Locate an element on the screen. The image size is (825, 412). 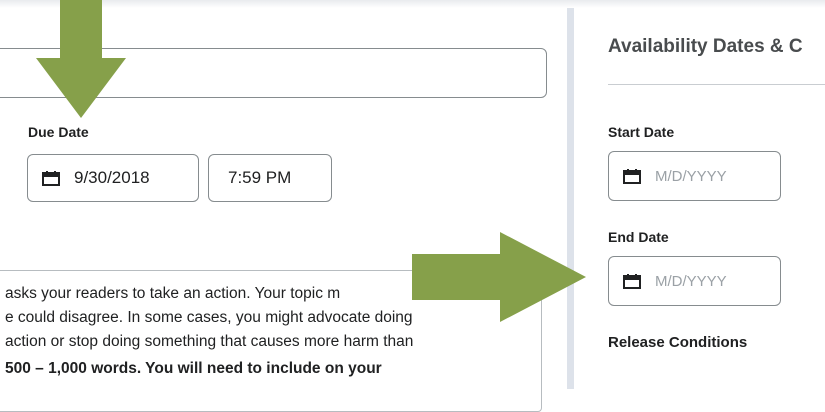
due-time-value: 7:59 PM is located at coordinates (260, 177).